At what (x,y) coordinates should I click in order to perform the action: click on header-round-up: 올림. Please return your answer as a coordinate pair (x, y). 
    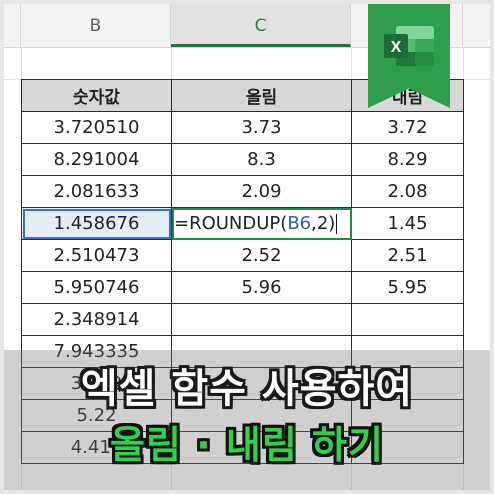
    Looking at the image, I should click on (261, 95).